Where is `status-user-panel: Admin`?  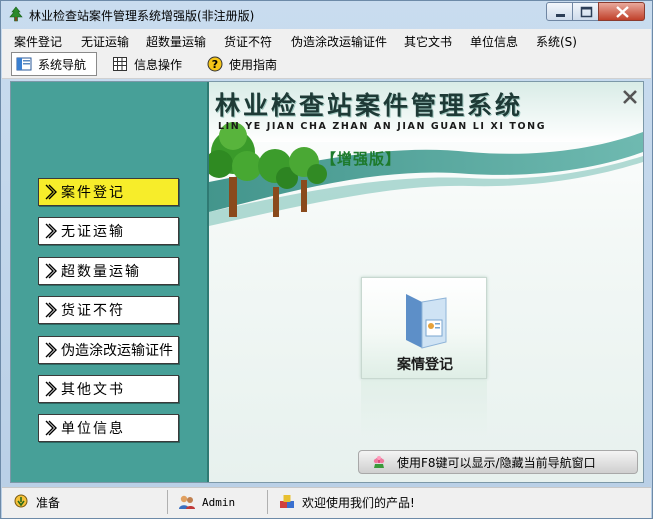 status-user-panel: Admin is located at coordinates (218, 502).